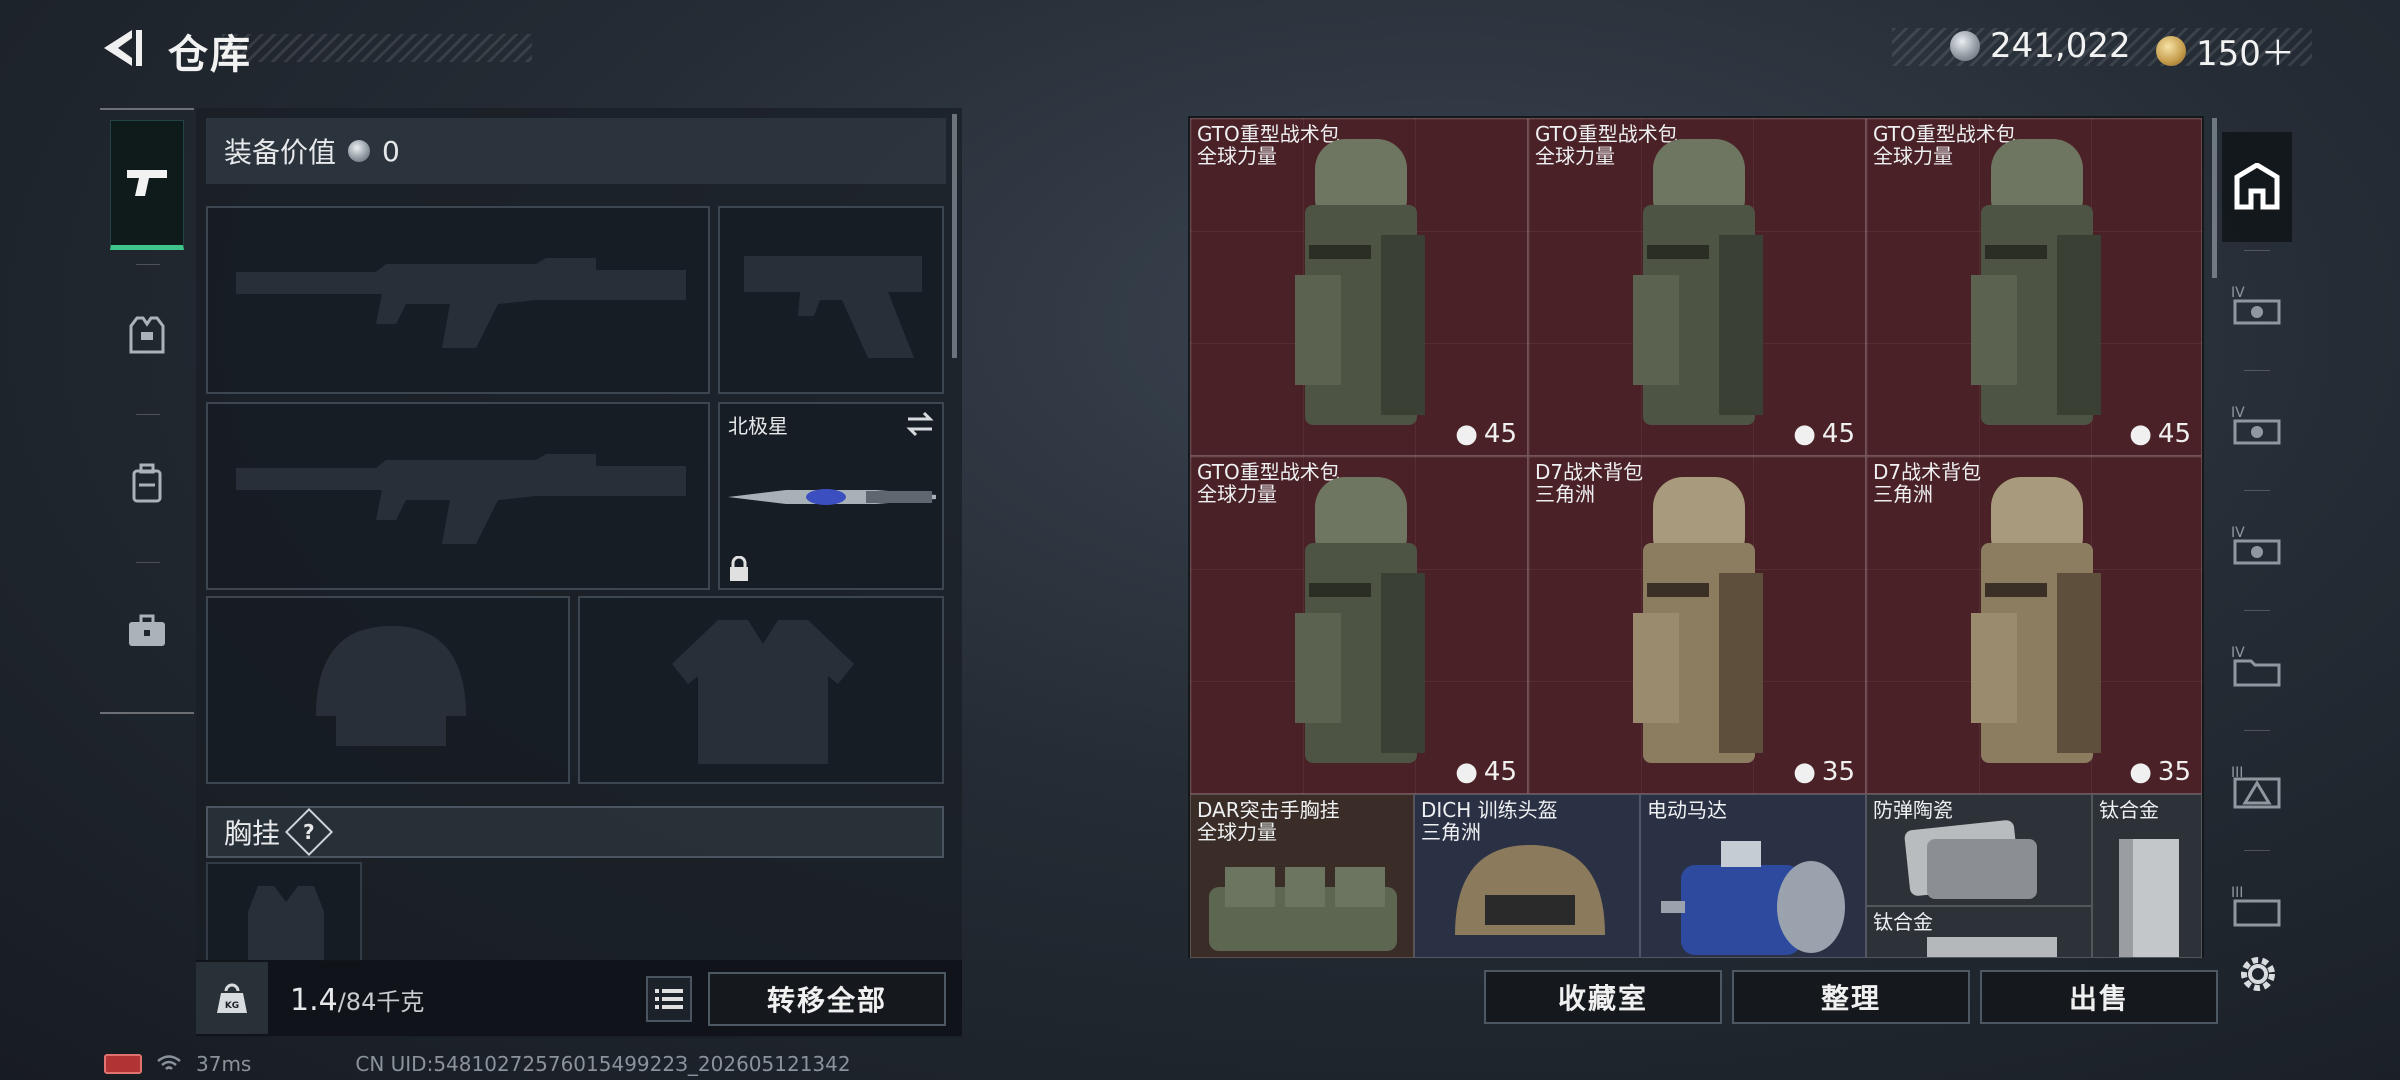  I want to click on tab-weapons, so click(147, 185).